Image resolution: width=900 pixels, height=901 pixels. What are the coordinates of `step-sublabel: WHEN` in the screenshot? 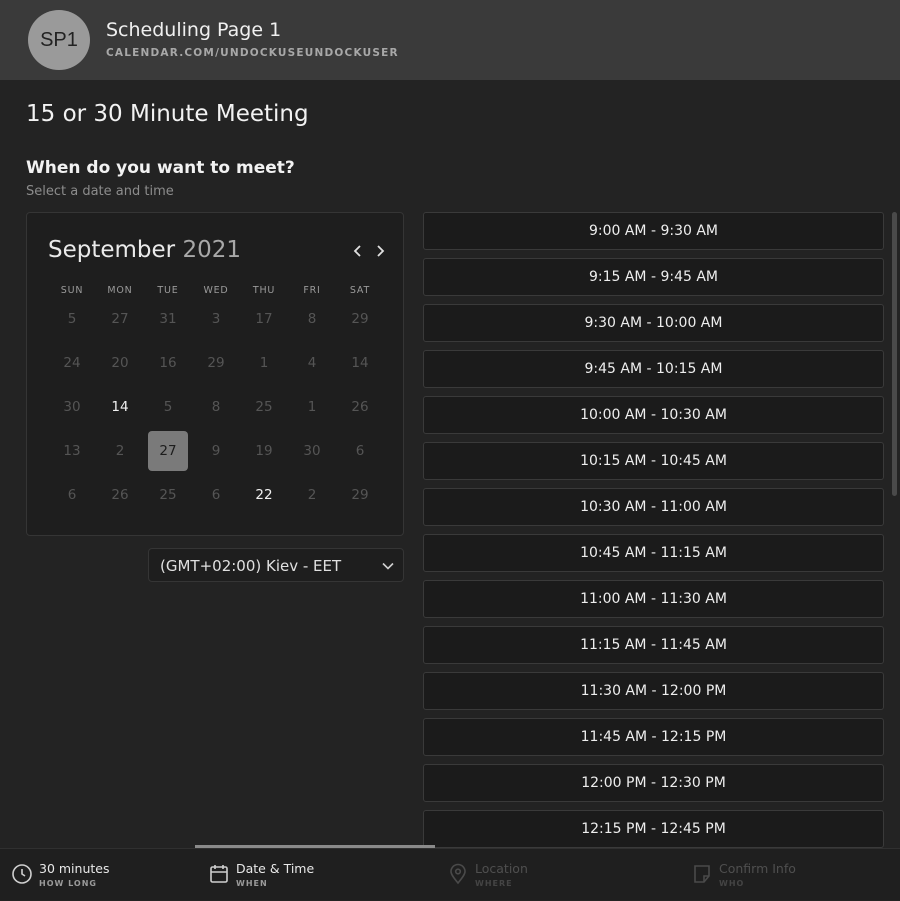 It's located at (252, 883).